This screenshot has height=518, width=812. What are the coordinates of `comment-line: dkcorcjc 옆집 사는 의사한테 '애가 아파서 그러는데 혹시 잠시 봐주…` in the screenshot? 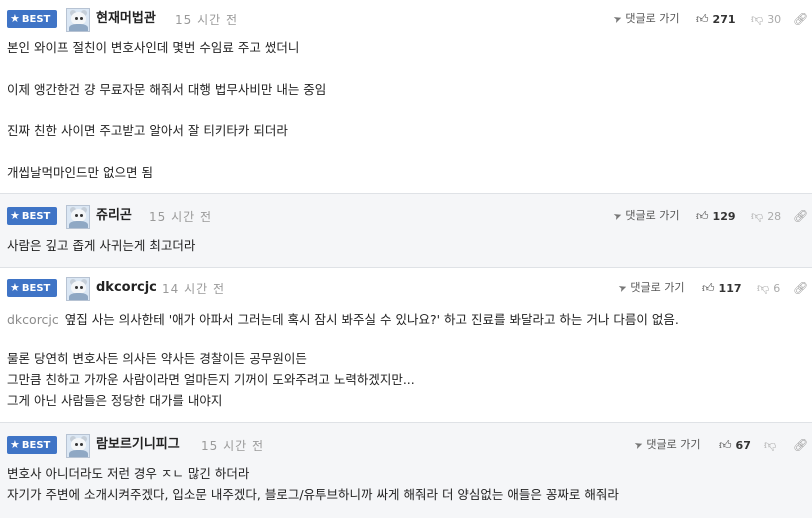 It's located at (343, 319).